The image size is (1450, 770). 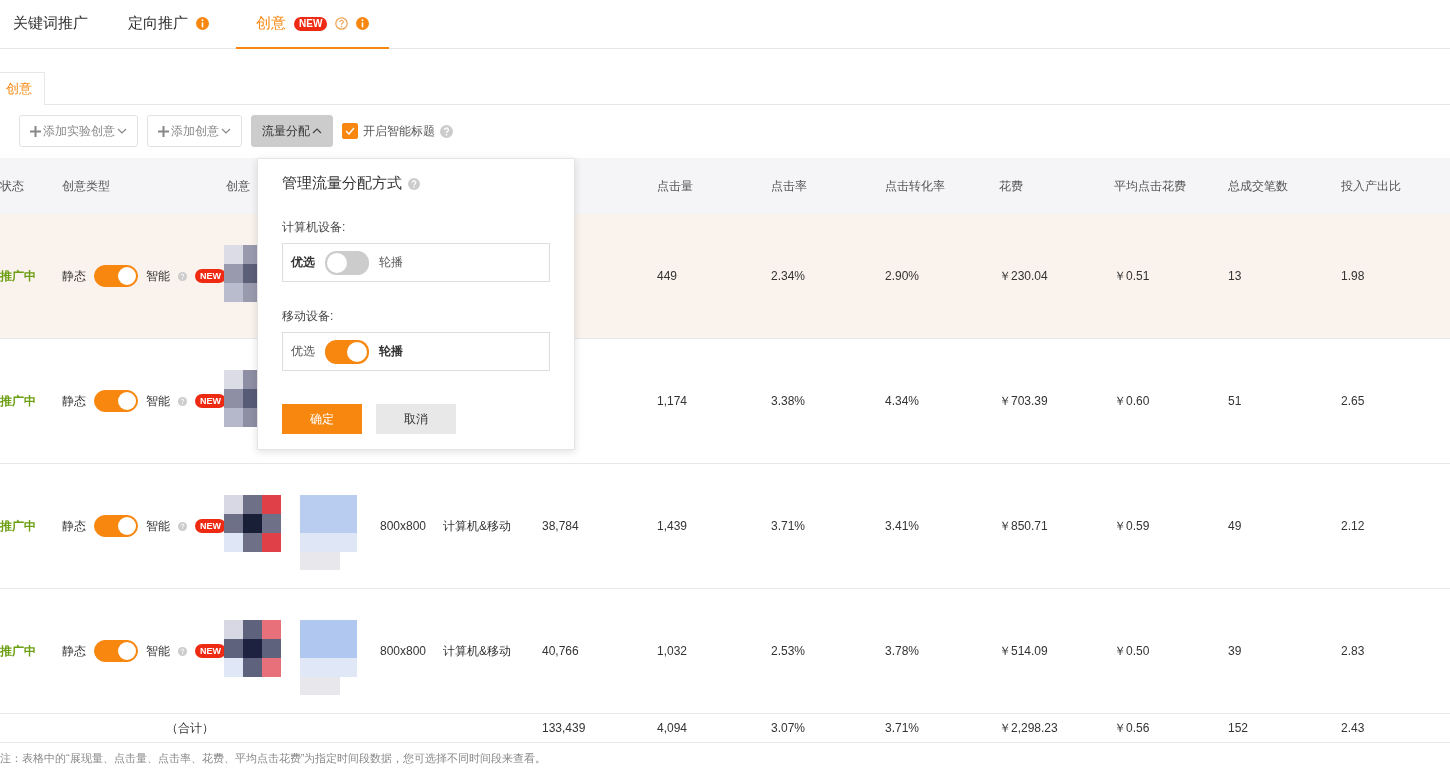 What do you see at coordinates (274, 758) in the screenshot?
I see `footnote: 注：表格中的“展现量、点击量、点击率、花费、平均点击花费”为指定时间段数据，您可选择不同时间段来查看。` at bounding box center [274, 758].